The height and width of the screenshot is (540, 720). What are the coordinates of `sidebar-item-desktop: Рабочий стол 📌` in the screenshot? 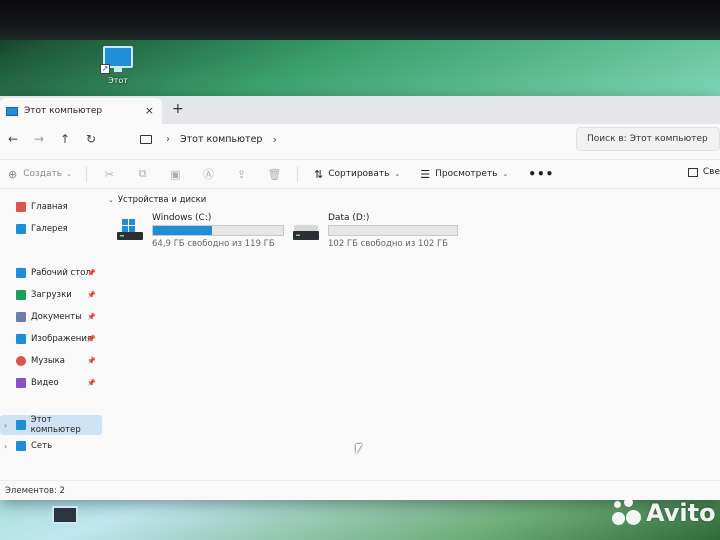 It's located at (53, 273).